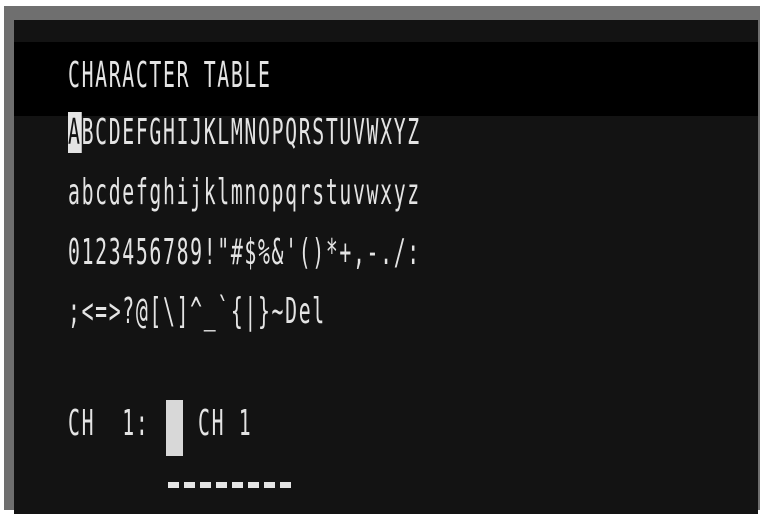  I want to click on symbols-row: ;<=>?@[\]^_`{|}~Del, so click(197, 312).